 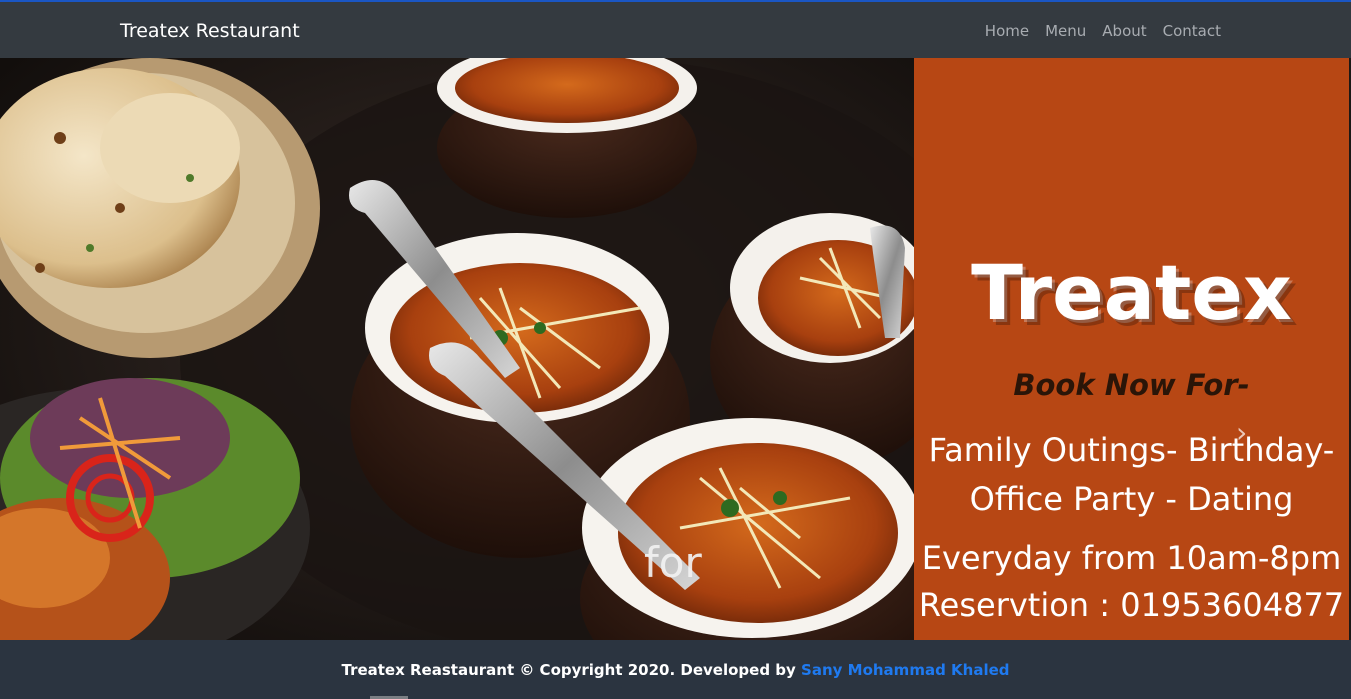 I want to click on nav-links: Home Menu About Contact, so click(x=1103, y=31).